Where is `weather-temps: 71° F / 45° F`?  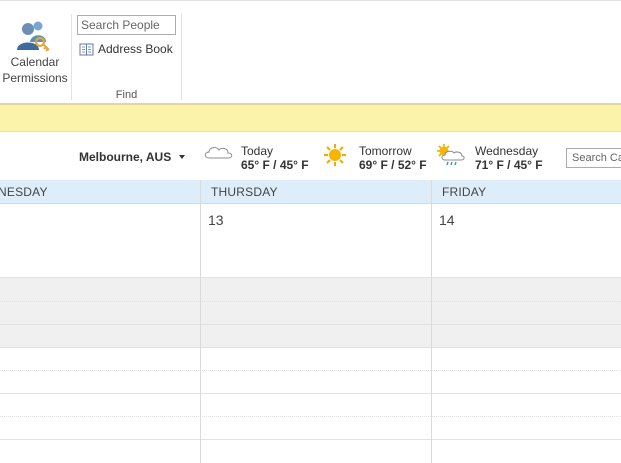 weather-temps: 71° F / 45° F is located at coordinates (509, 165).